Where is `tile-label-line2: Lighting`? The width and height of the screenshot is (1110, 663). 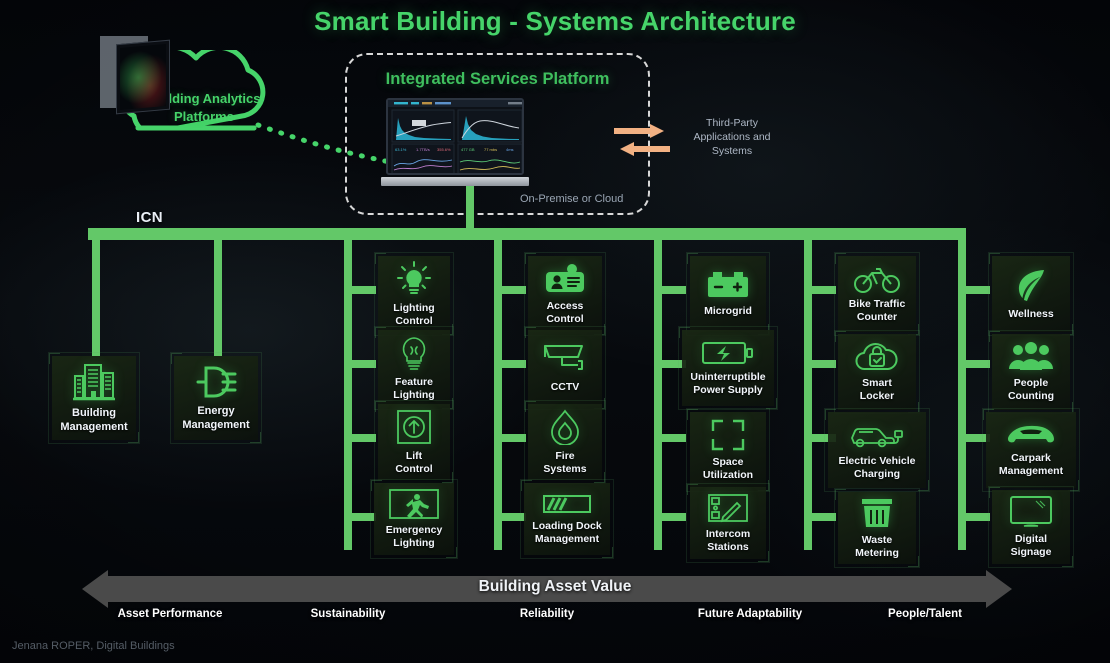 tile-label-line2: Lighting is located at coordinates (414, 394).